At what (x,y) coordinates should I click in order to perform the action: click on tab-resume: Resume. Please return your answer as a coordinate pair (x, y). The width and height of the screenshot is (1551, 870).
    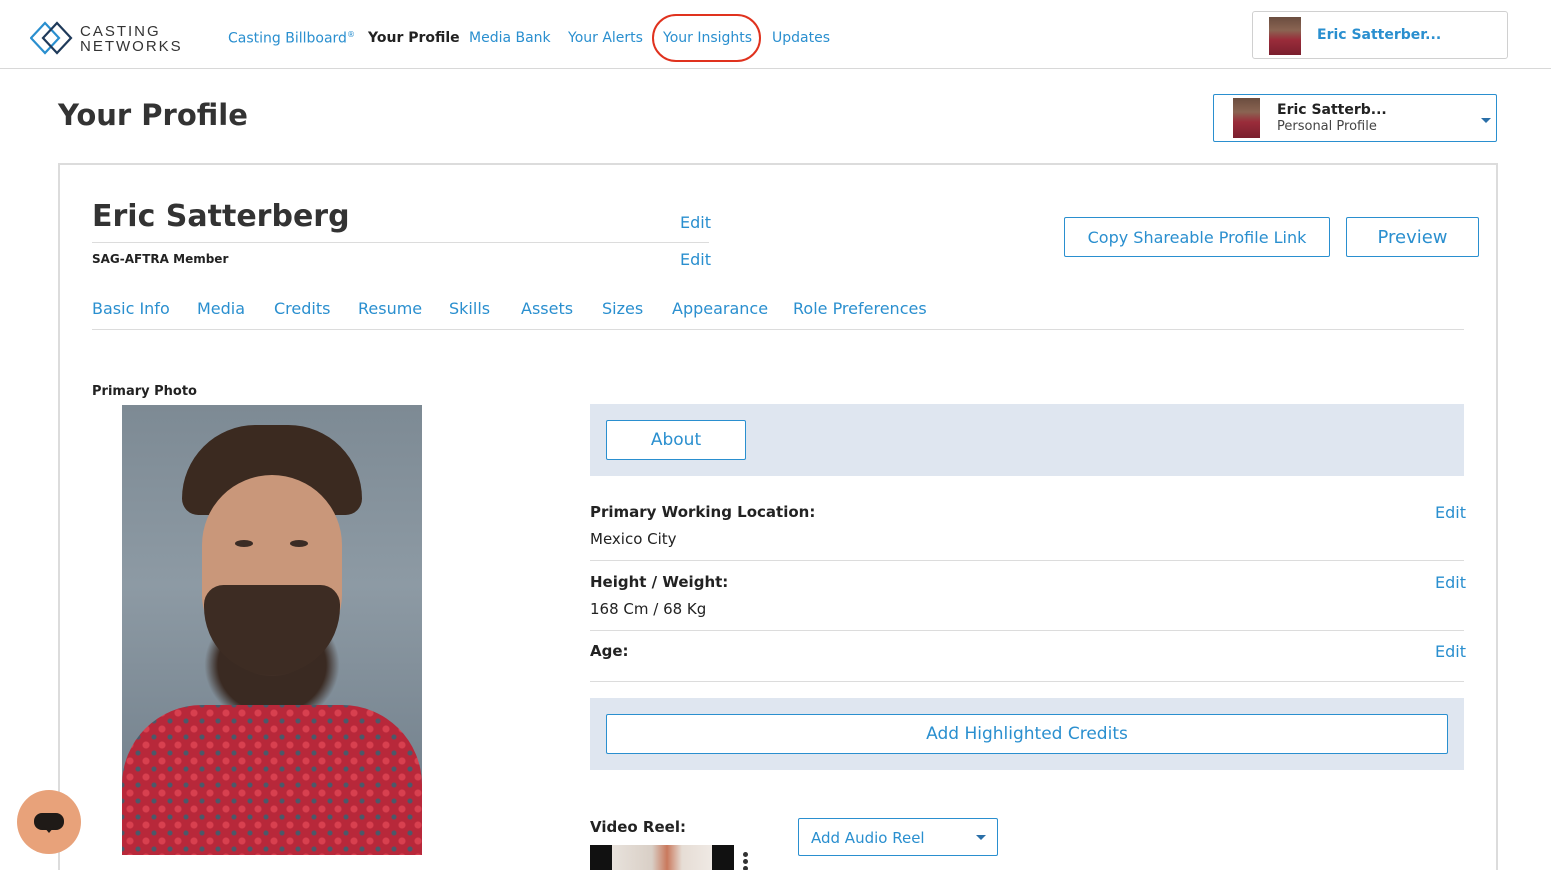
    Looking at the image, I should click on (390, 308).